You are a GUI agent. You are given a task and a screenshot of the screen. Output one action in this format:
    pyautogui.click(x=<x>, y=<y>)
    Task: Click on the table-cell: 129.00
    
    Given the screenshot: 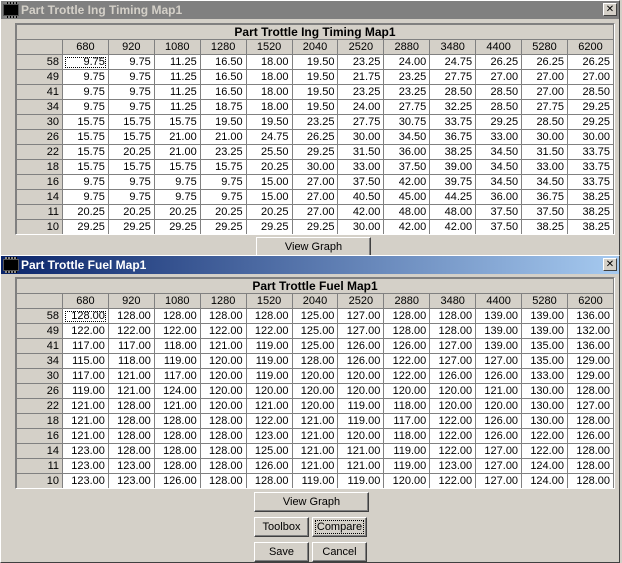 What is the action you would take?
    pyautogui.click(x=590, y=361)
    